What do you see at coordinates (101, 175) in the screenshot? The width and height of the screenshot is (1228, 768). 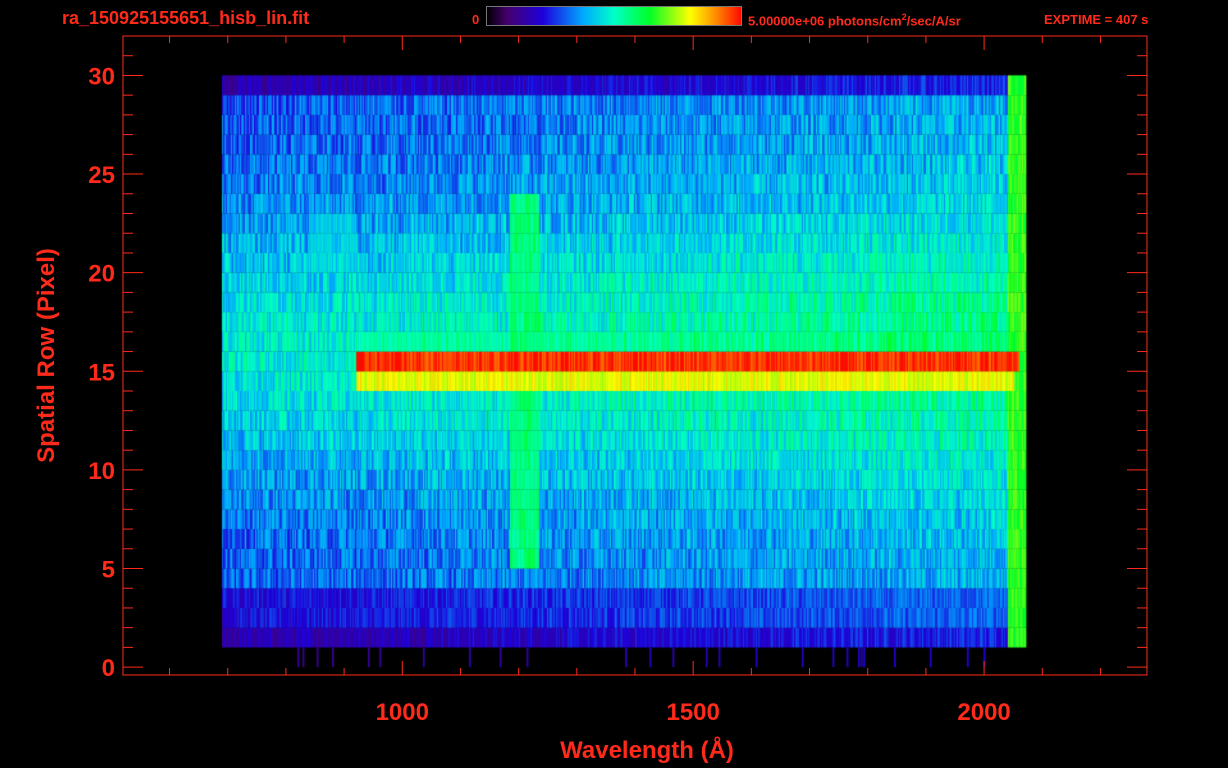 I see `y-tick-label: 25` at bounding box center [101, 175].